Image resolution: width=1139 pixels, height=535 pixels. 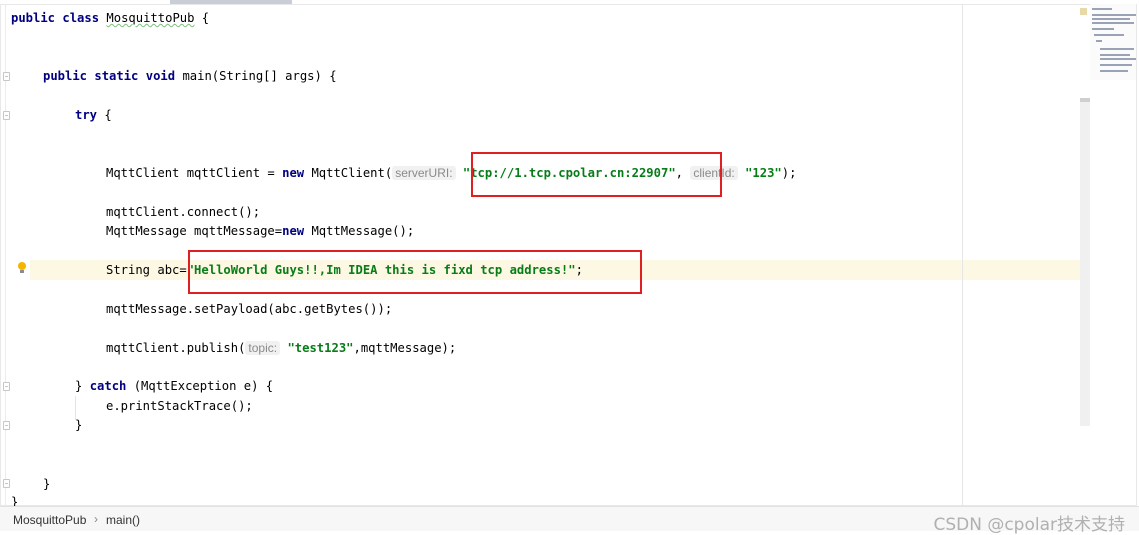 What do you see at coordinates (405, 348) in the screenshot?
I see `publish-args-end: ,mqttMessage);` at bounding box center [405, 348].